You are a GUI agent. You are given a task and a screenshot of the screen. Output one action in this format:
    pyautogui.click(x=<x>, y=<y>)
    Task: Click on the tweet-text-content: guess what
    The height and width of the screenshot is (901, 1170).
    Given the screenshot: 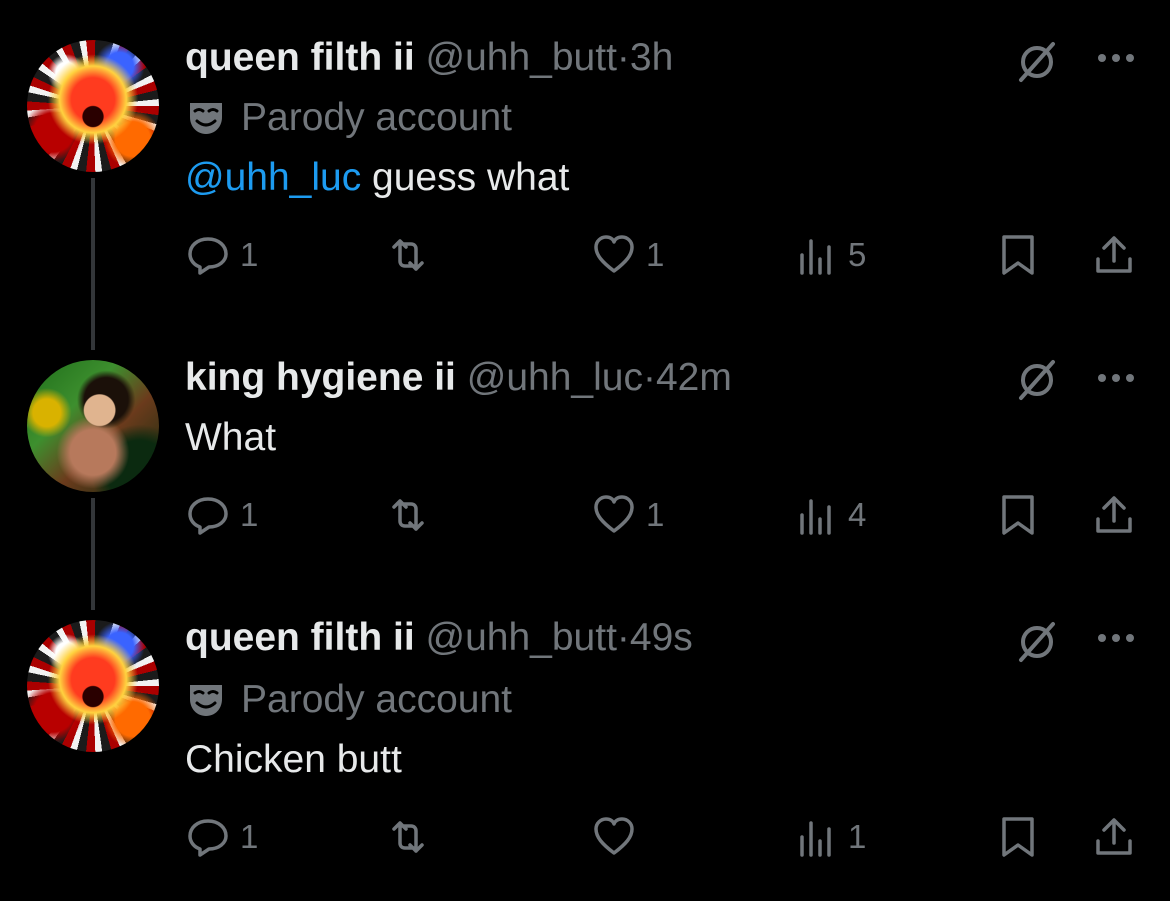 What is the action you would take?
    pyautogui.click(x=465, y=177)
    